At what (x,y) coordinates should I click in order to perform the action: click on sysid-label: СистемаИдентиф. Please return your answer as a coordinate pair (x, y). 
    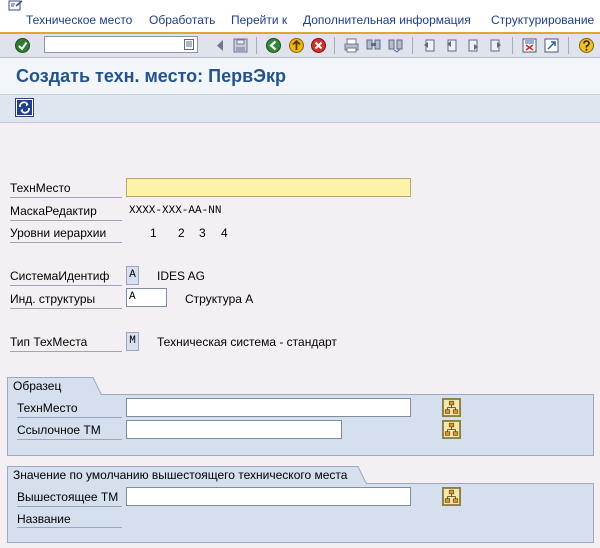
    Looking at the image, I should click on (60, 276).